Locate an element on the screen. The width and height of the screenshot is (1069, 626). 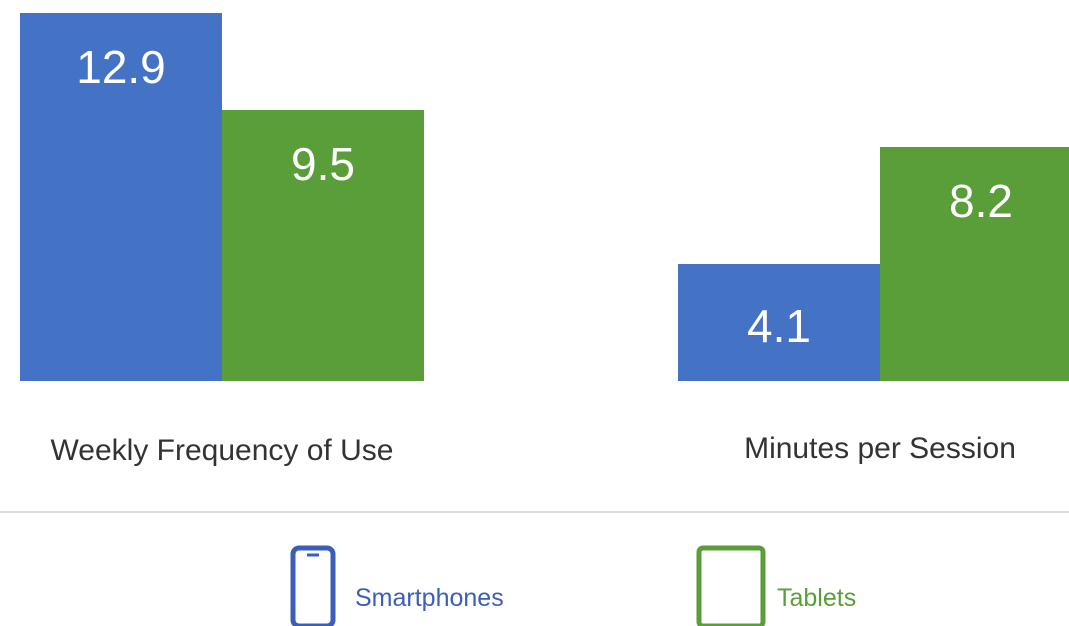
legend-label-smartphones: Smartphones is located at coordinates (429, 598).